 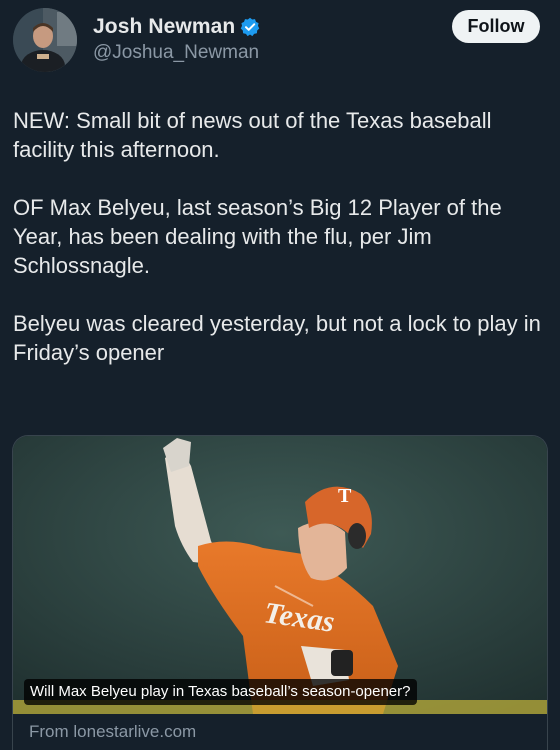 What do you see at coordinates (496, 26) in the screenshot?
I see `follow-button: Follow` at bounding box center [496, 26].